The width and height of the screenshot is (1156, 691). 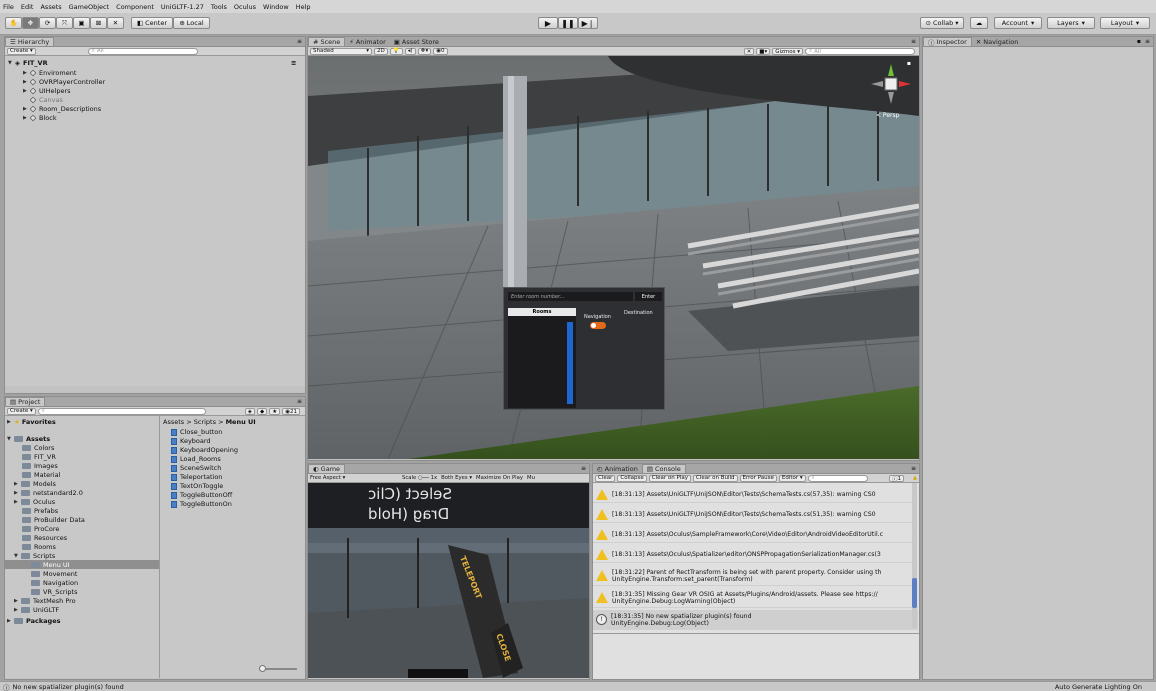 I want to click on folder-material: Material, so click(x=41, y=475).